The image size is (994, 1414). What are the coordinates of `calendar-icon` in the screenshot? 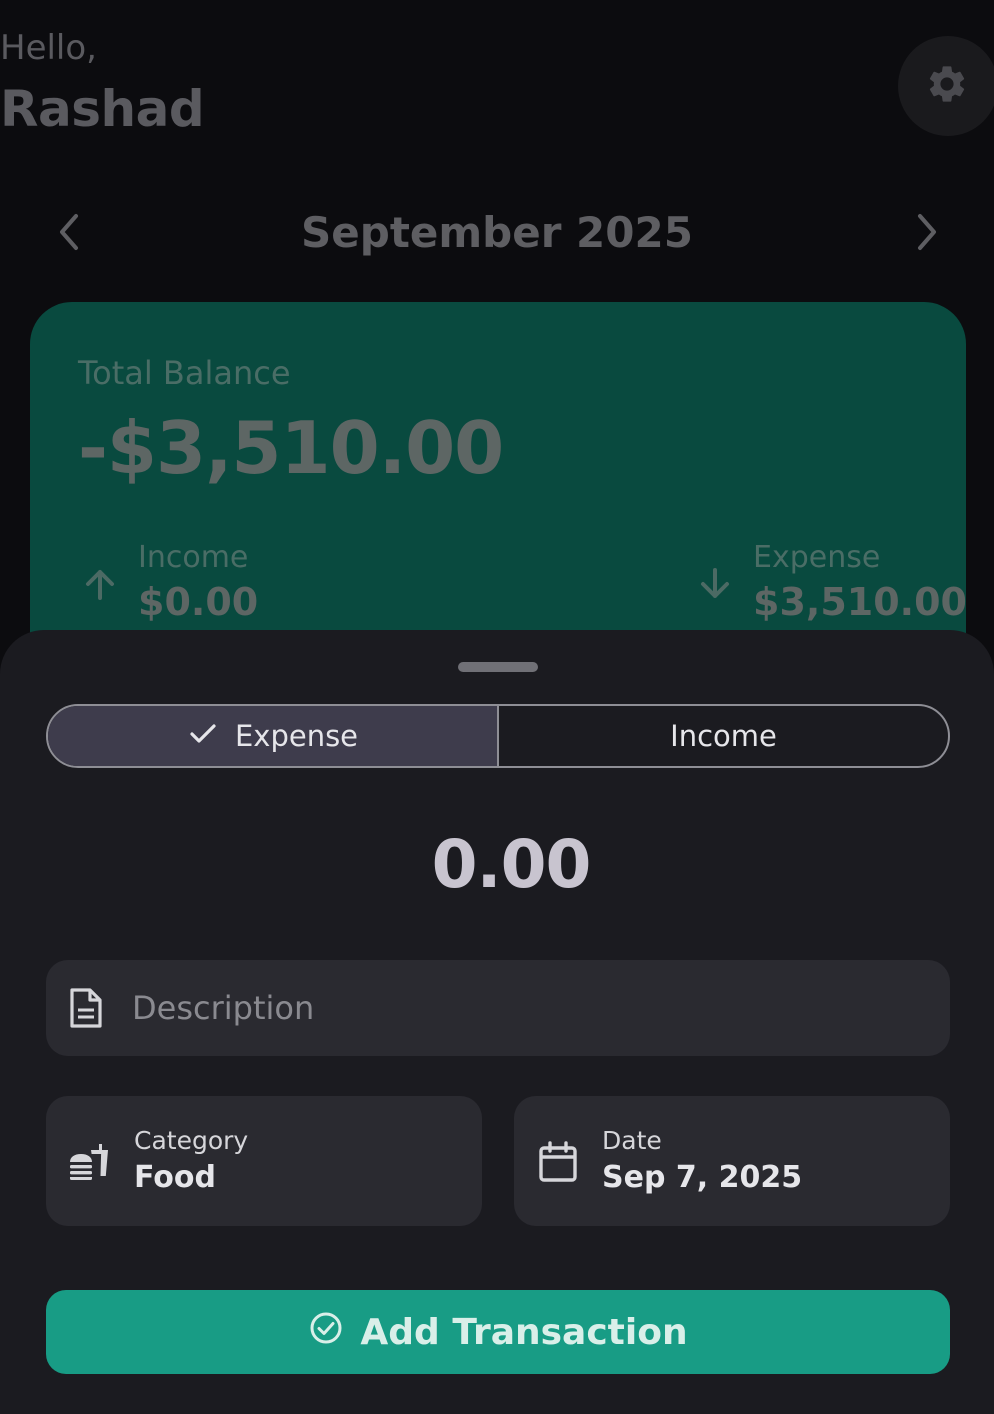 It's located at (558, 1162).